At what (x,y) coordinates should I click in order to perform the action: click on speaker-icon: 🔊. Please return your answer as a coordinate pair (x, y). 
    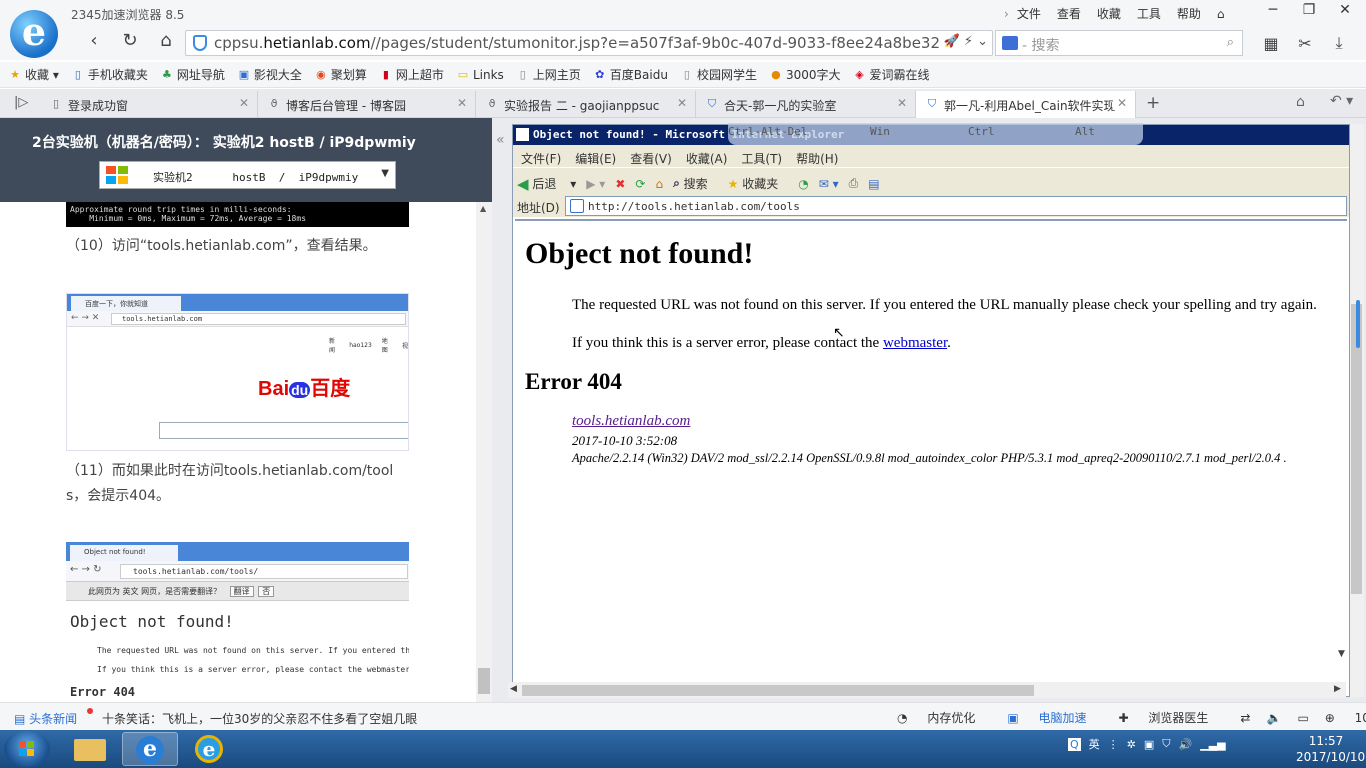
    Looking at the image, I should click on (1186, 744).